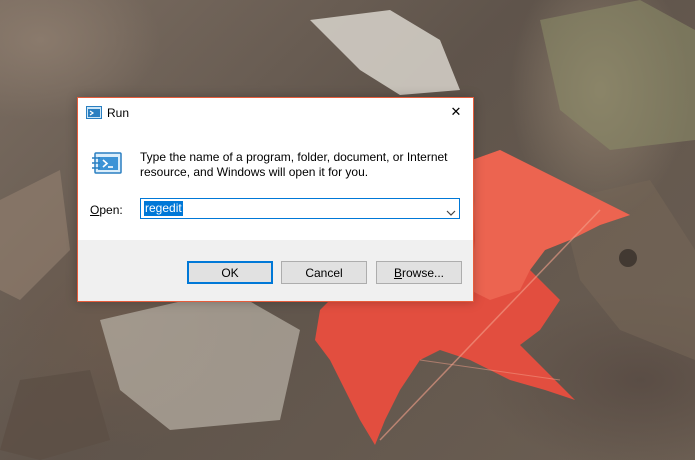 Image resolution: width=695 pixels, height=460 pixels. What do you see at coordinates (107, 164) in the screenshot?
I see `run-large-icon` at bounding box center [107, 164].